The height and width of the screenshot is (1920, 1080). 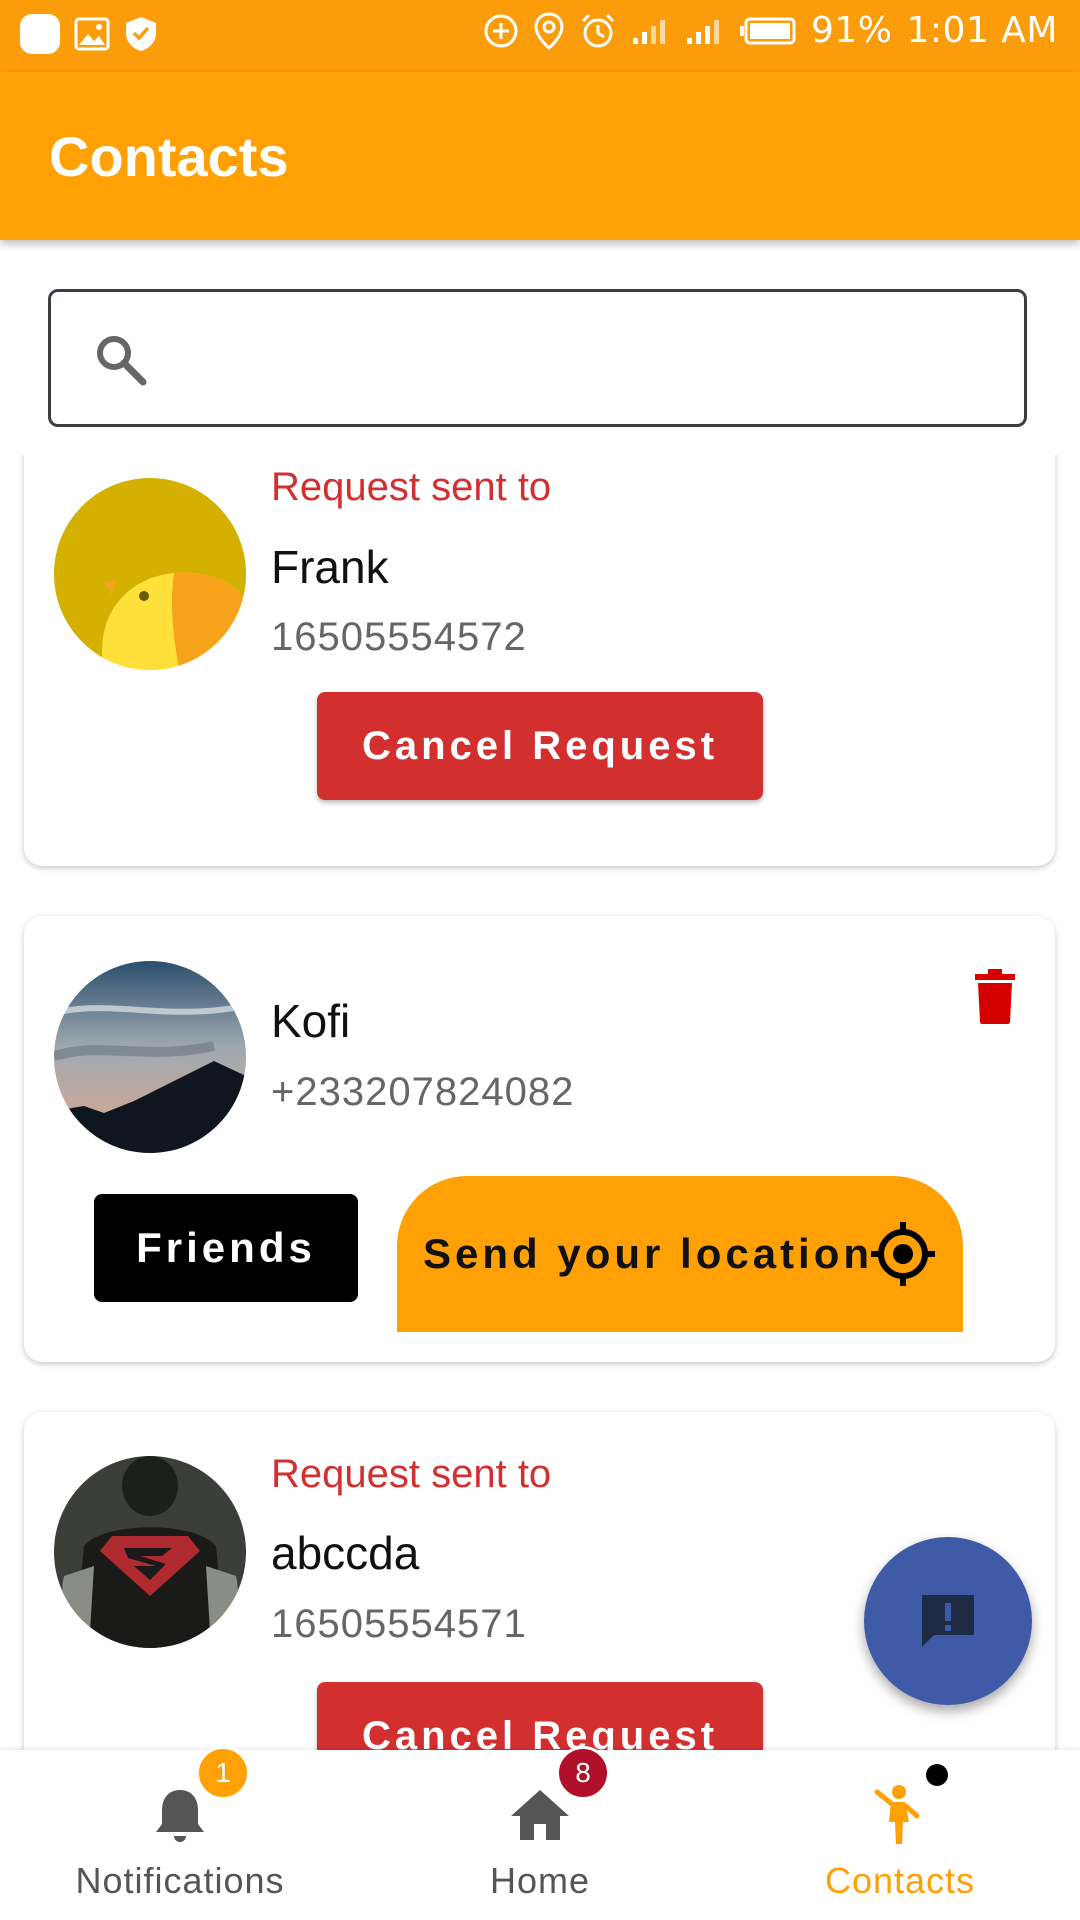 I want to click on nav-item-home: 8 Home, so click(x=540, y=1833).